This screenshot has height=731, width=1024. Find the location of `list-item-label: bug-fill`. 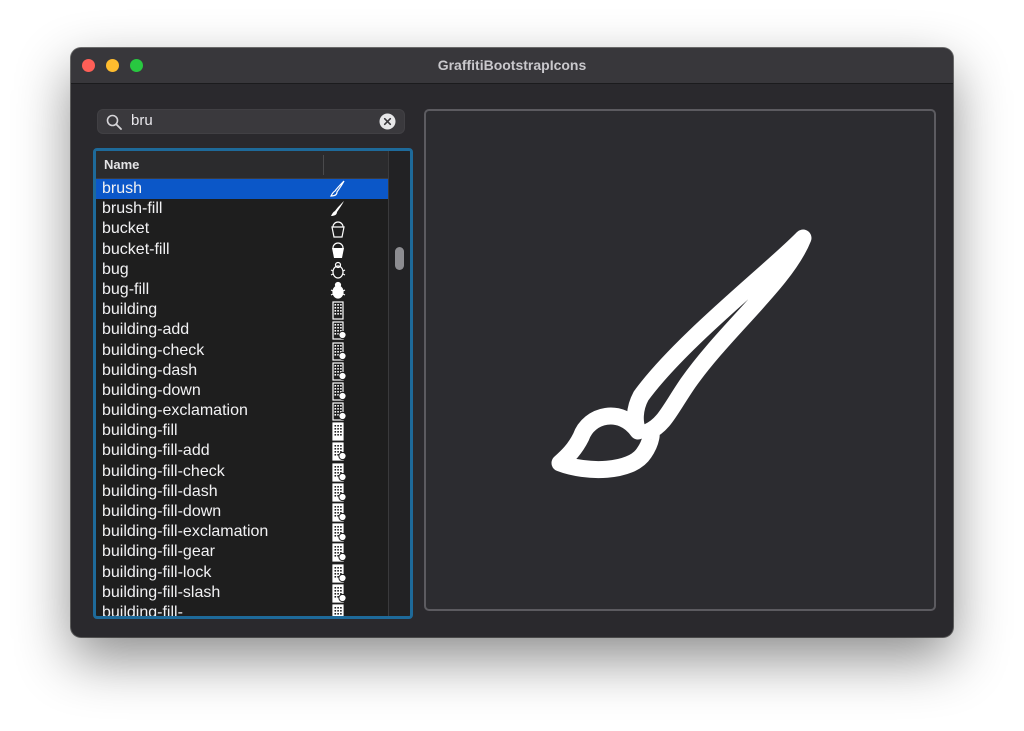

list-item-label: bug-fill is located at coordinates (126, 289).